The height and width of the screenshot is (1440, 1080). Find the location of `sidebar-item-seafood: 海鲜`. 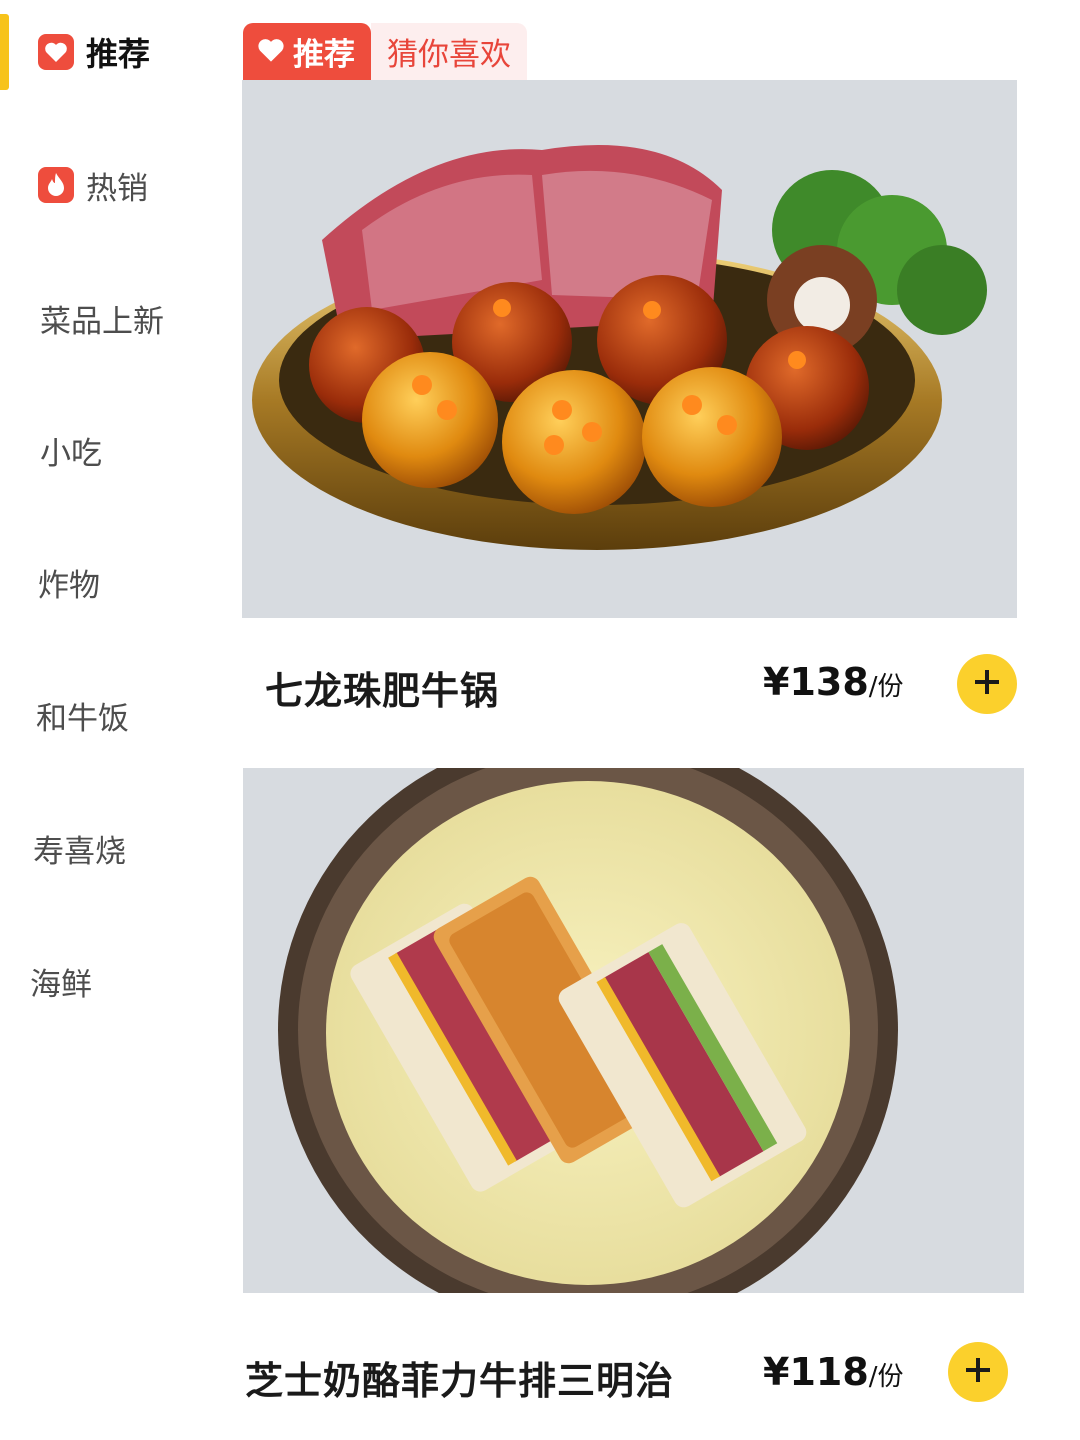

sidebar-item-seafood: 海鲜 is located at coordinates (61, 981).